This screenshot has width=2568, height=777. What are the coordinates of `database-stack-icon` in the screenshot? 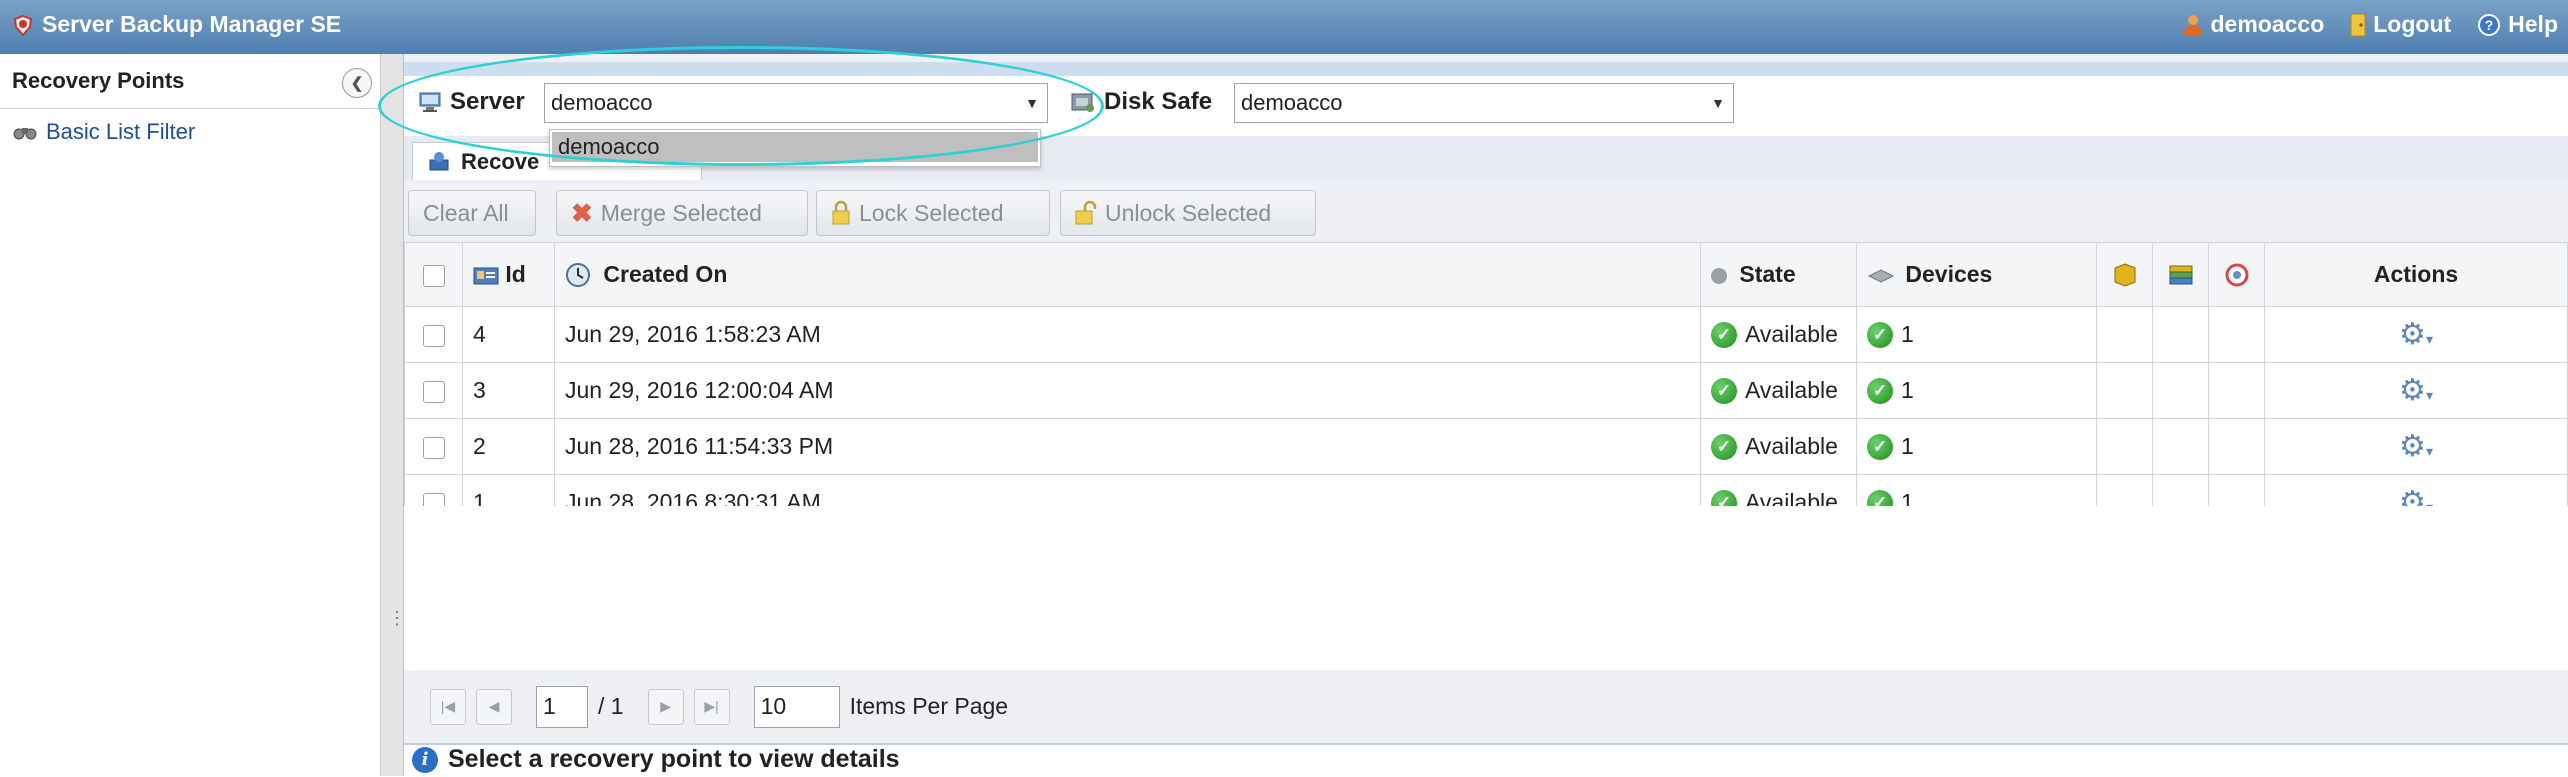 It's located at (2180, 275).